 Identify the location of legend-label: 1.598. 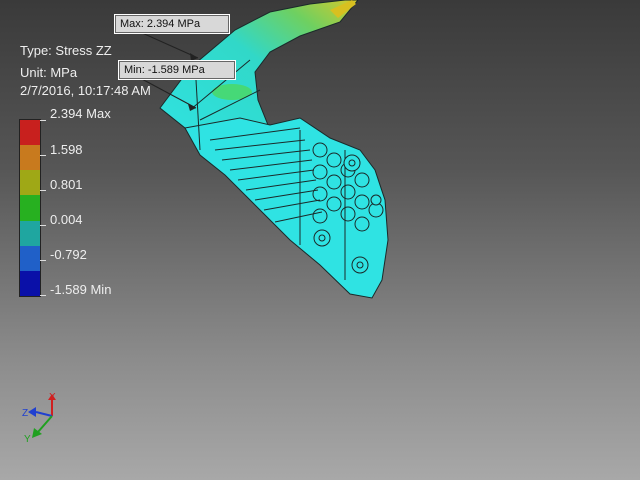
(66, 149).